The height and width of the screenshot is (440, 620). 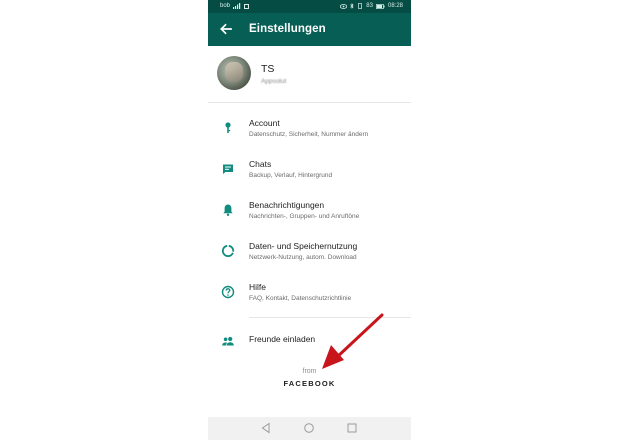 I want to click on signal-icon, so click(x=237, y=6).